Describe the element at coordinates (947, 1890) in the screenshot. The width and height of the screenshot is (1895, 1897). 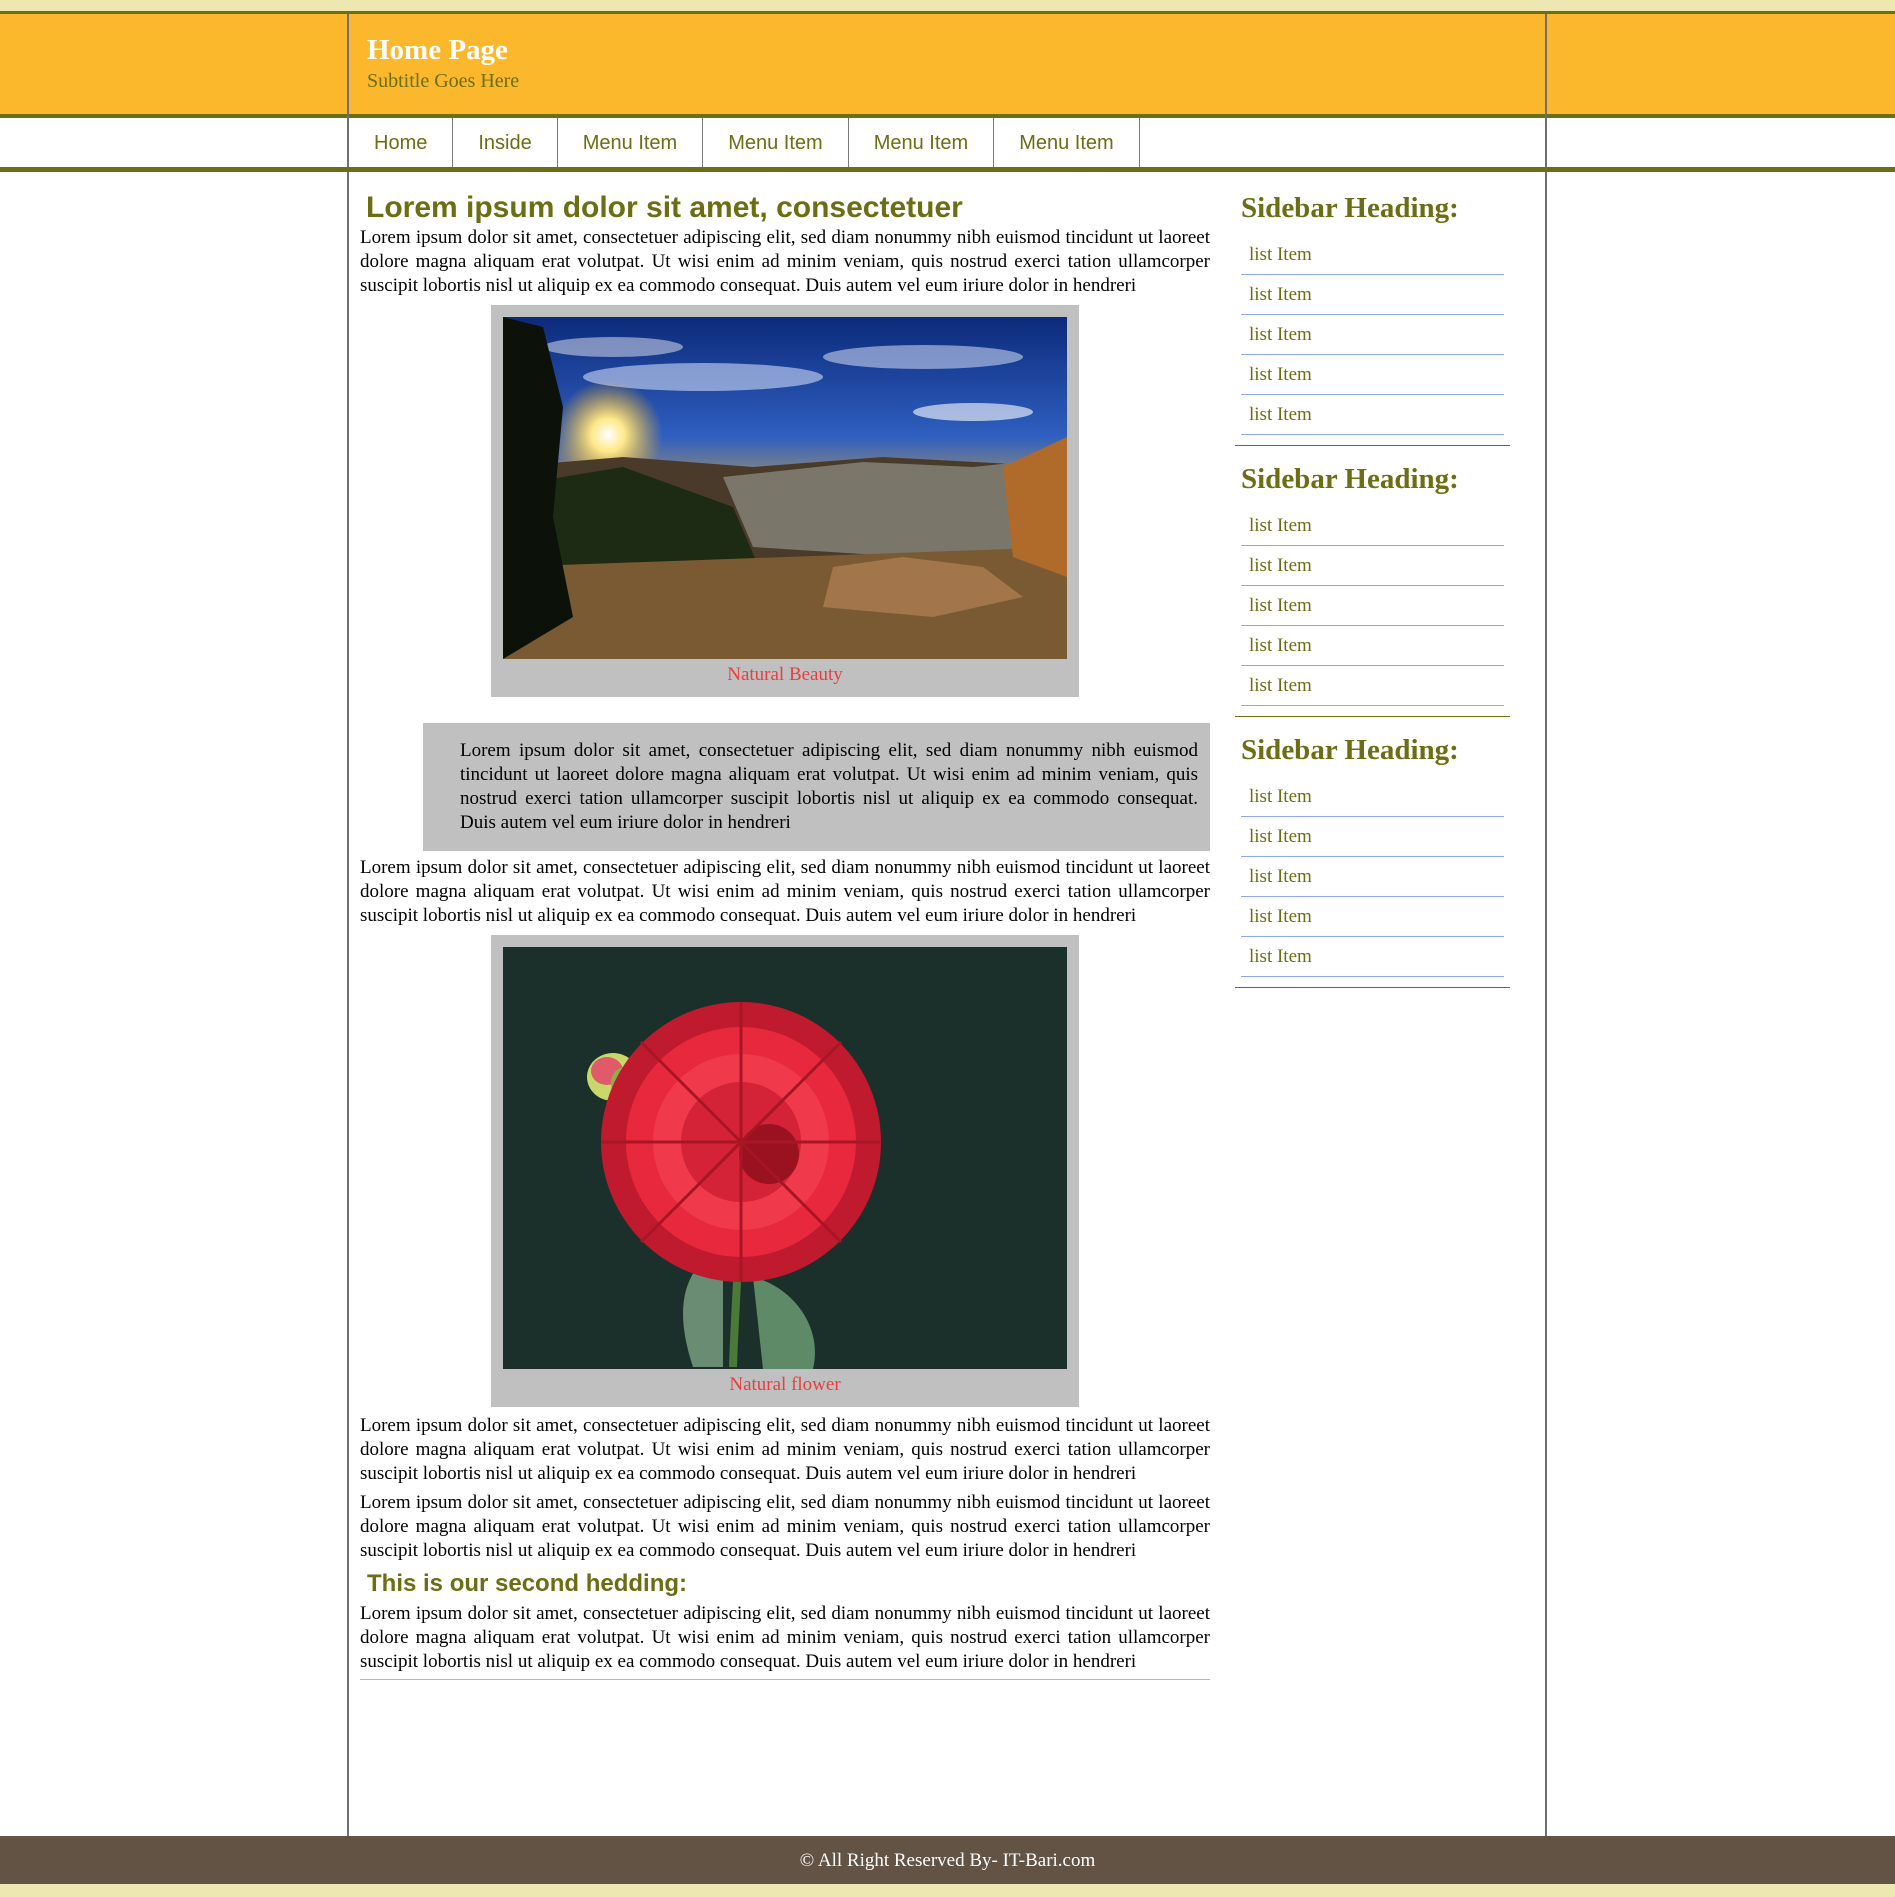
I see `bottom-strip` at that location.